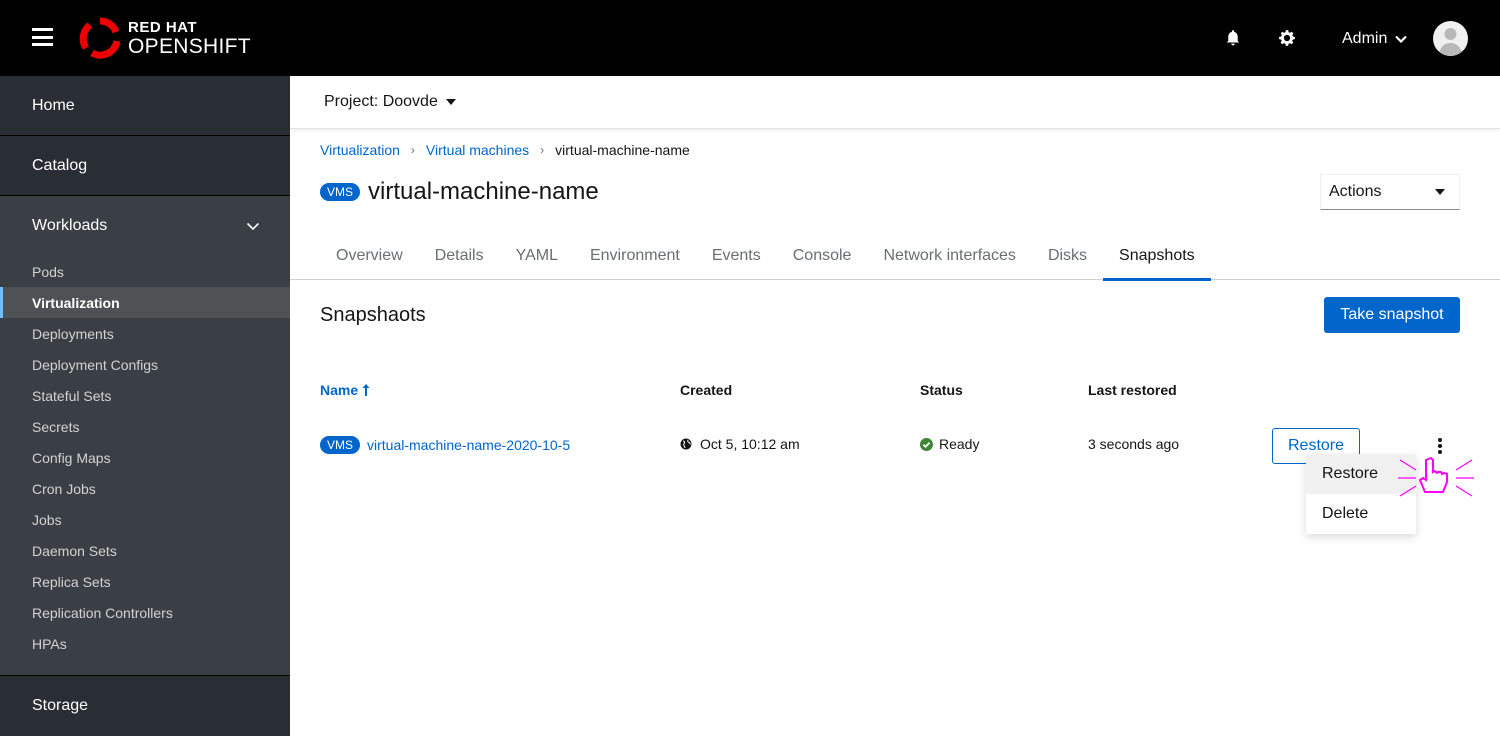 The image size is (1500, 736). Describe the element at coordinates (145, 643) in the screenshot. I see `sidebar-item-hpas: HPAs` at that location.